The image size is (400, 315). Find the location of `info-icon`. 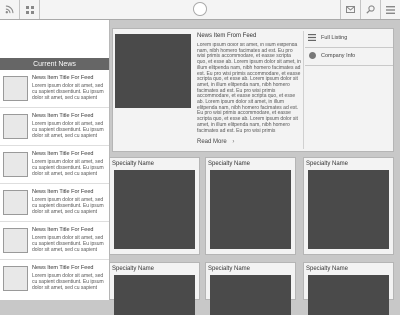

info-icon is located at coordinates (312, 56).